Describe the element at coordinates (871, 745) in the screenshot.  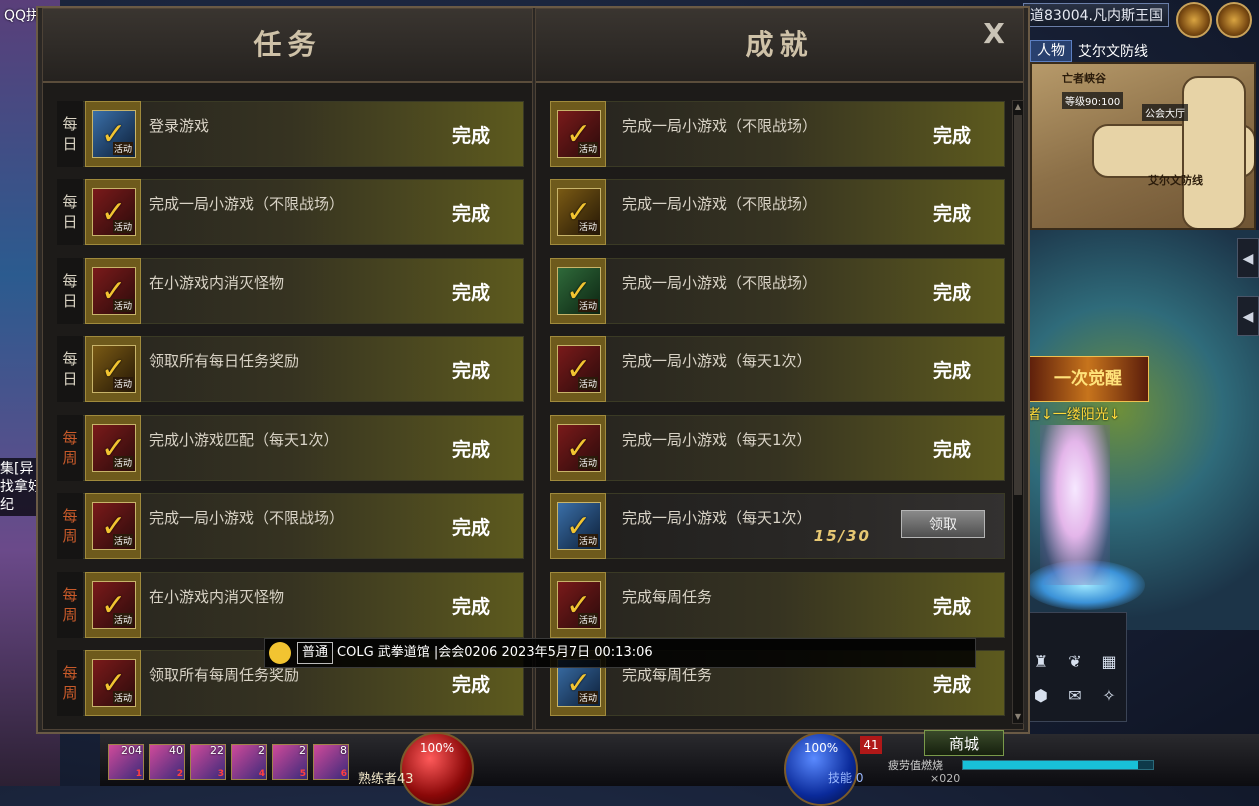
I see `level-badge: 41` at that location.